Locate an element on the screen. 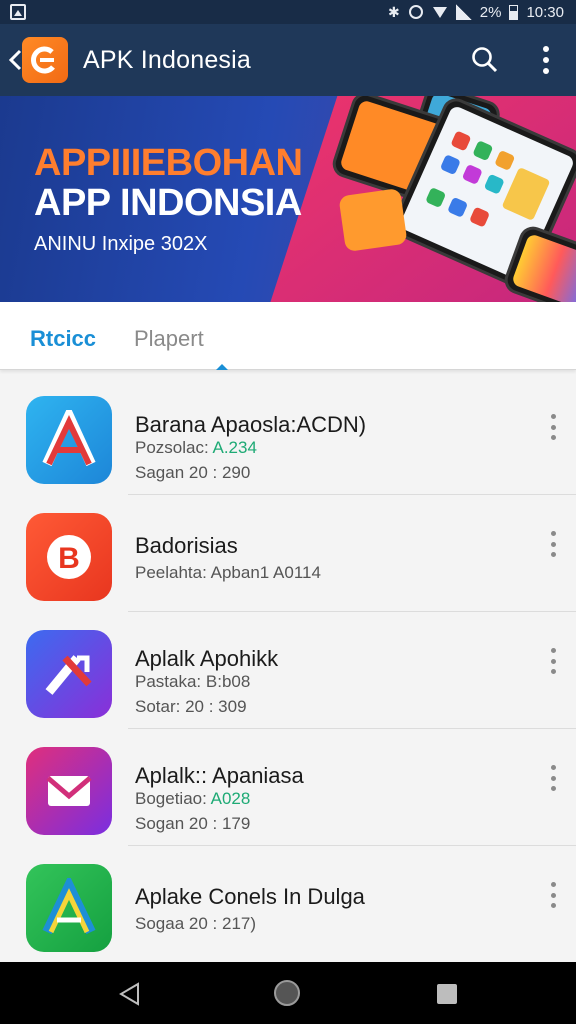 This screenshot has width=576, height=1024. app-bar: APK Indonesia is located at coordinates (288, 60).